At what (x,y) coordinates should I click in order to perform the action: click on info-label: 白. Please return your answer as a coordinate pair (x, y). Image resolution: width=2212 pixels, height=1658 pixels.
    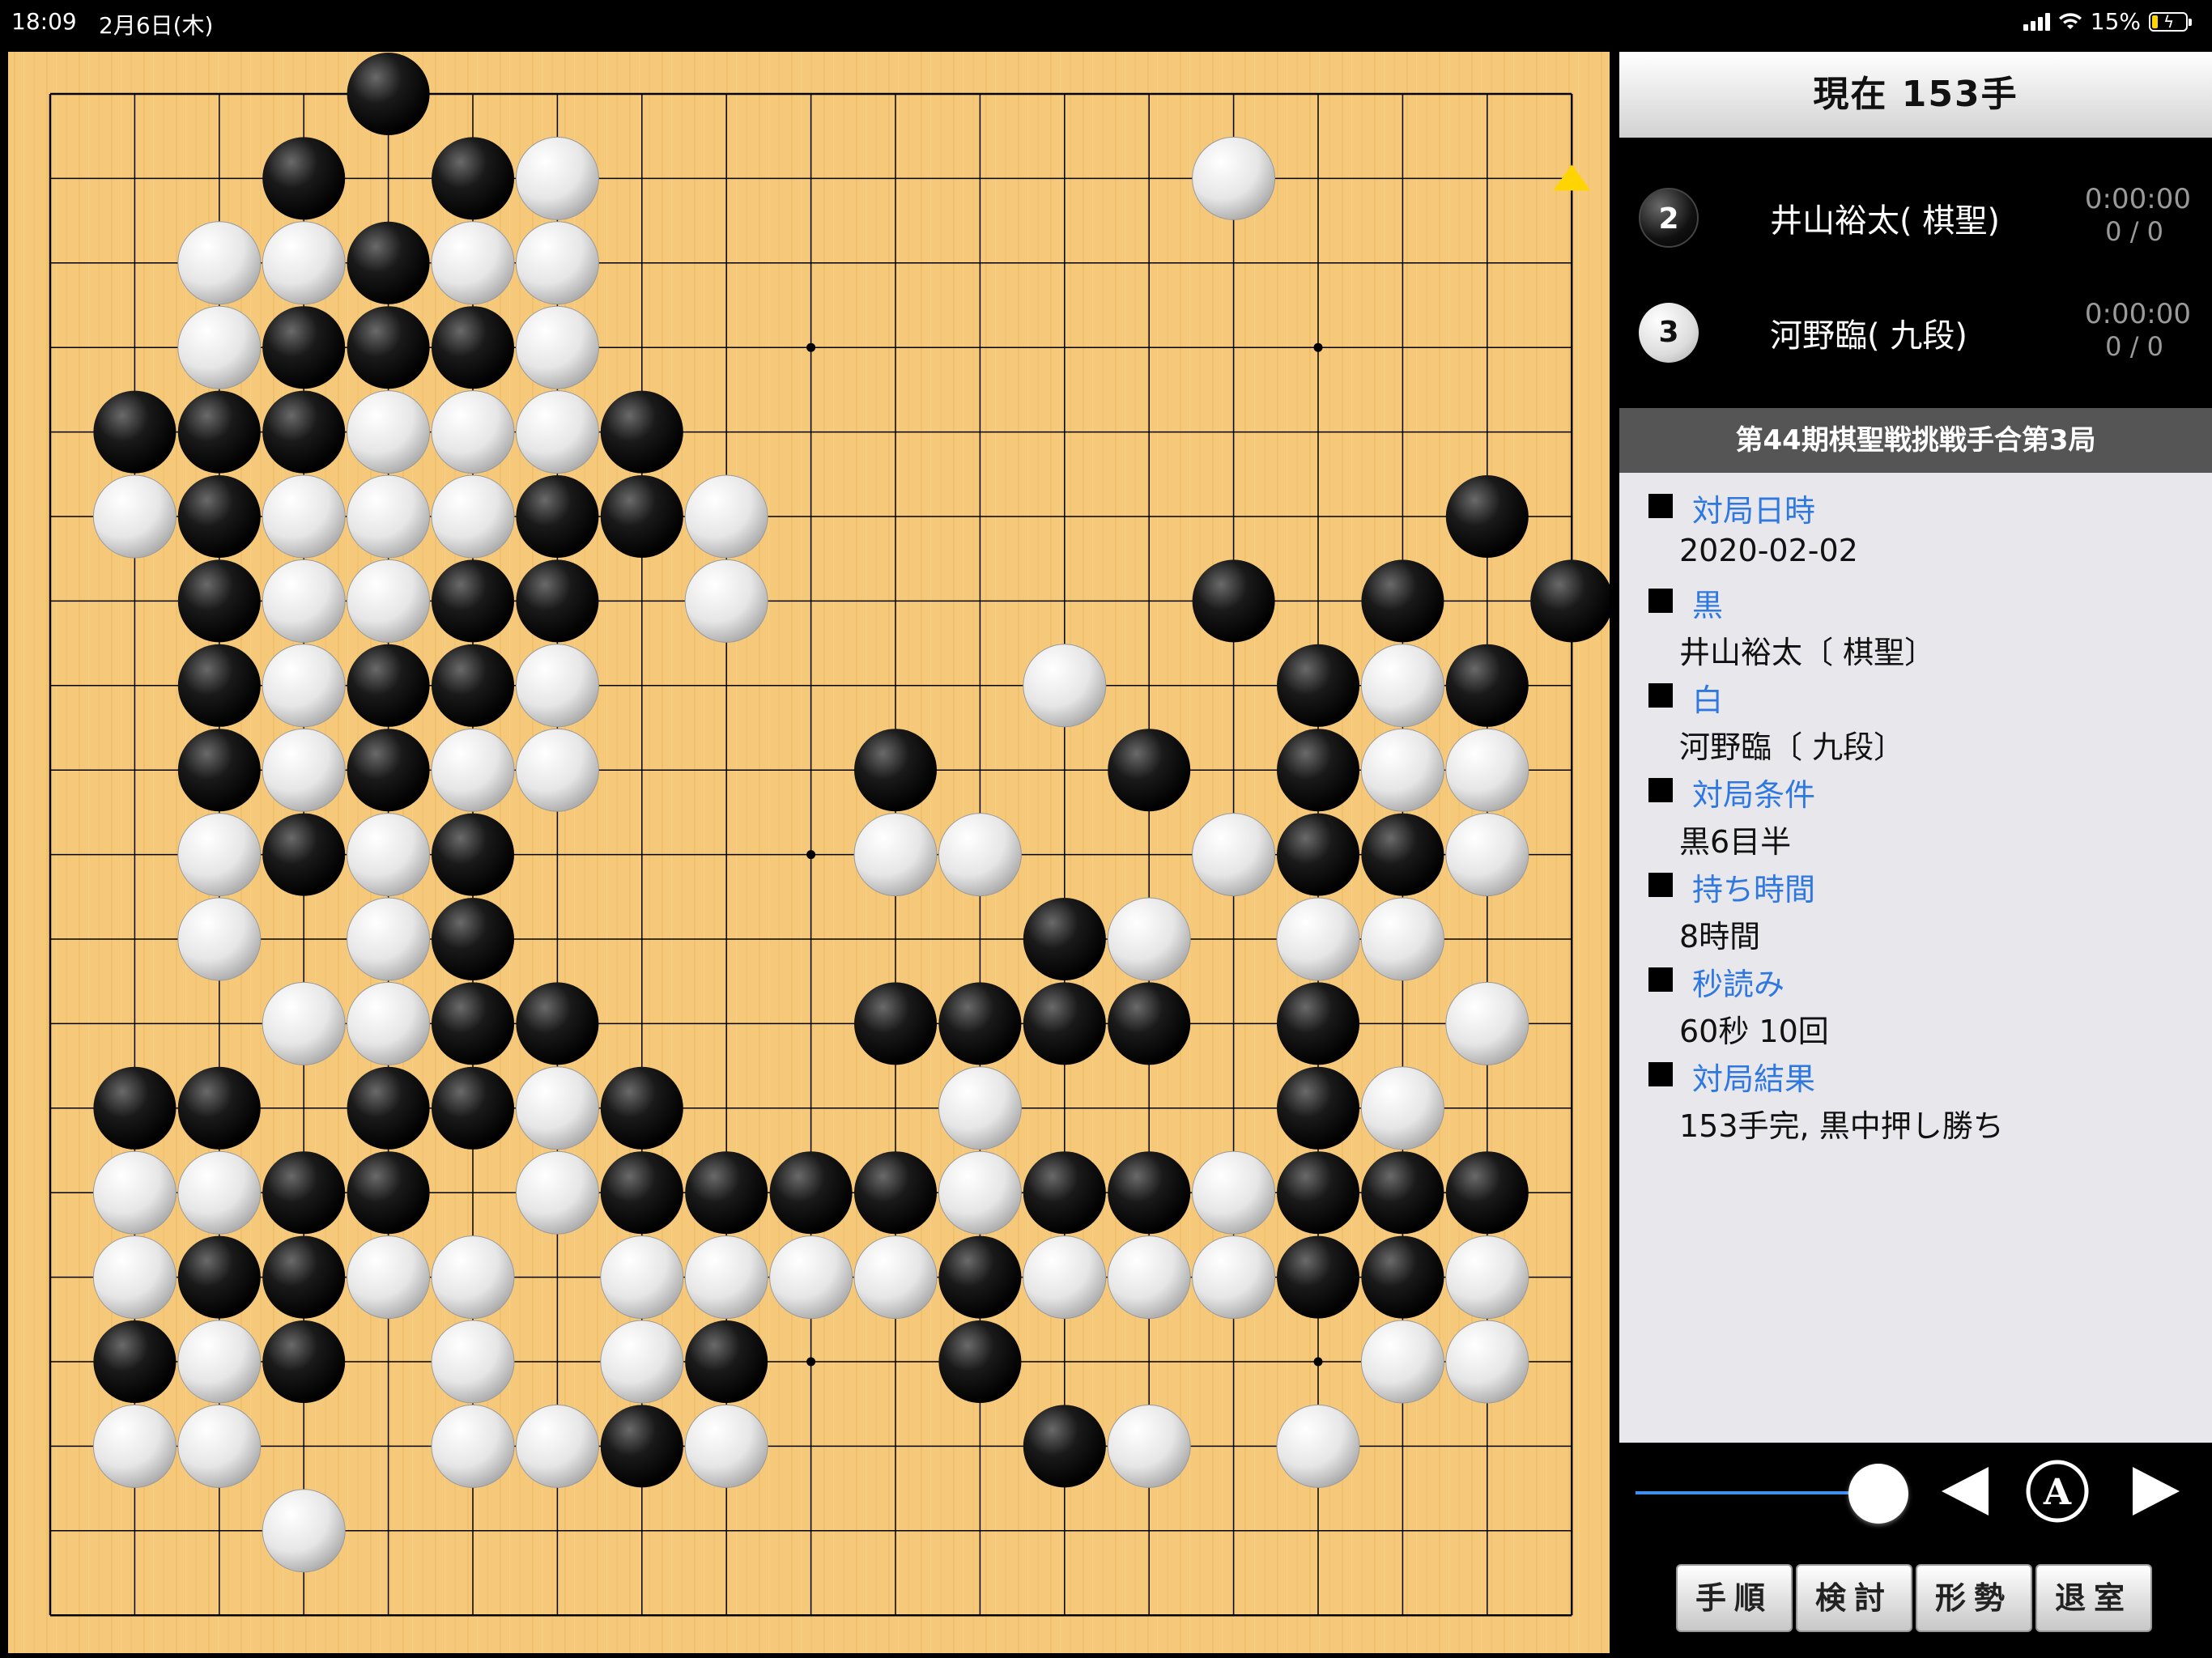
    Looking at the image, I should click on (1708, 697).